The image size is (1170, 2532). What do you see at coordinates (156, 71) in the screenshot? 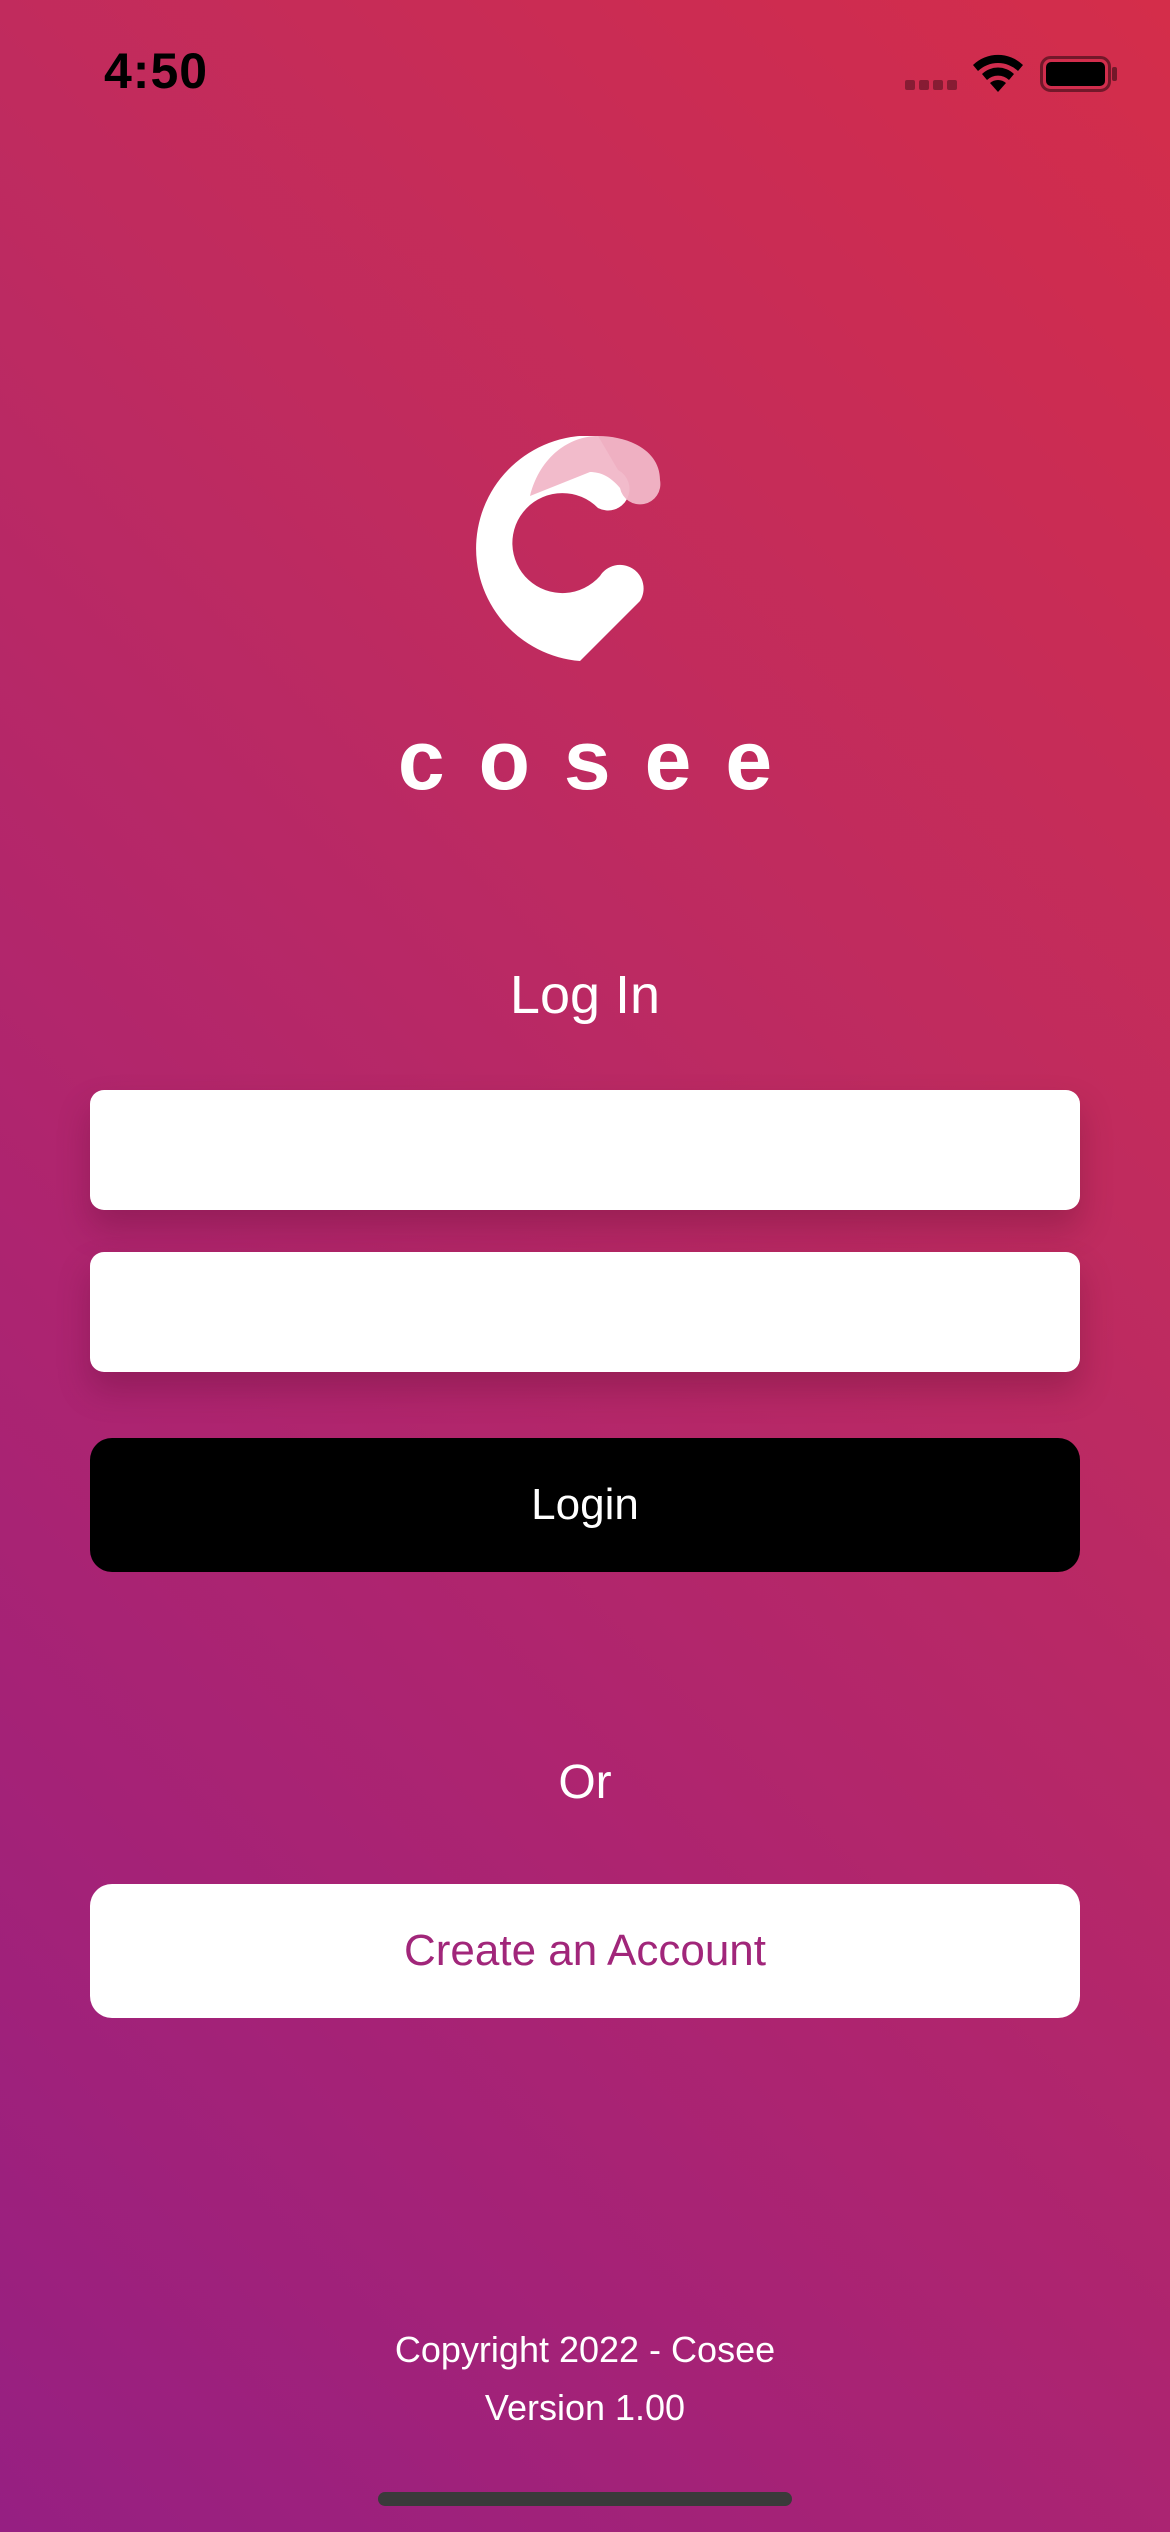
I see `status-time: 4:50` at bounding box center [156, 71].